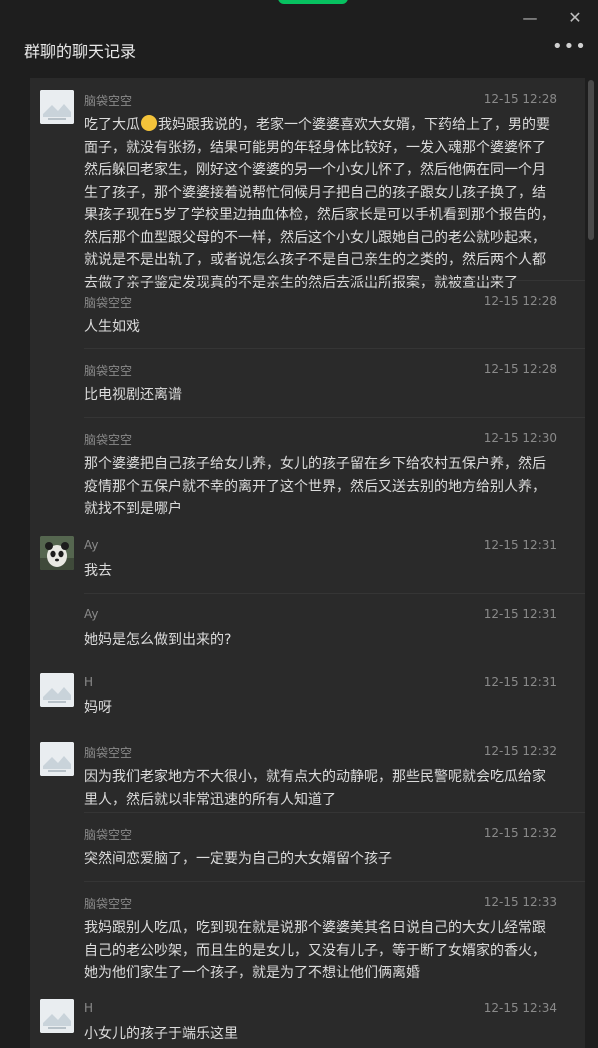  What do you see at coordinates (520, 902) in the screenshot?
I see `message-timestamp: 12-15 12:33` at bounding box center [520, 902].